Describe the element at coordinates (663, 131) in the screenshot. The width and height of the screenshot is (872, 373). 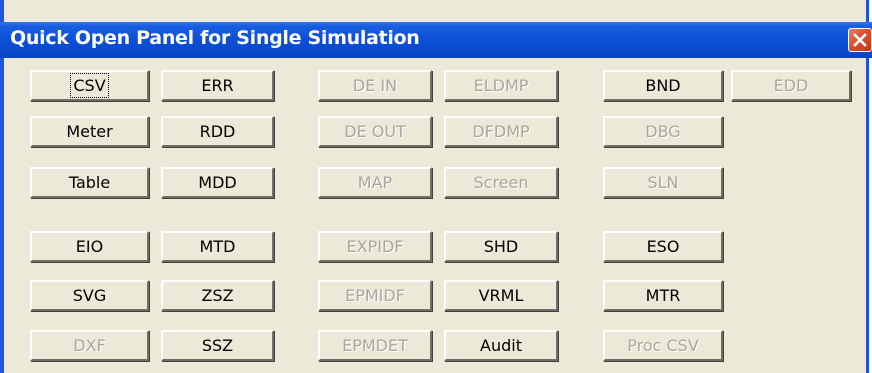
I see `dbg-button: DBG` at that location.